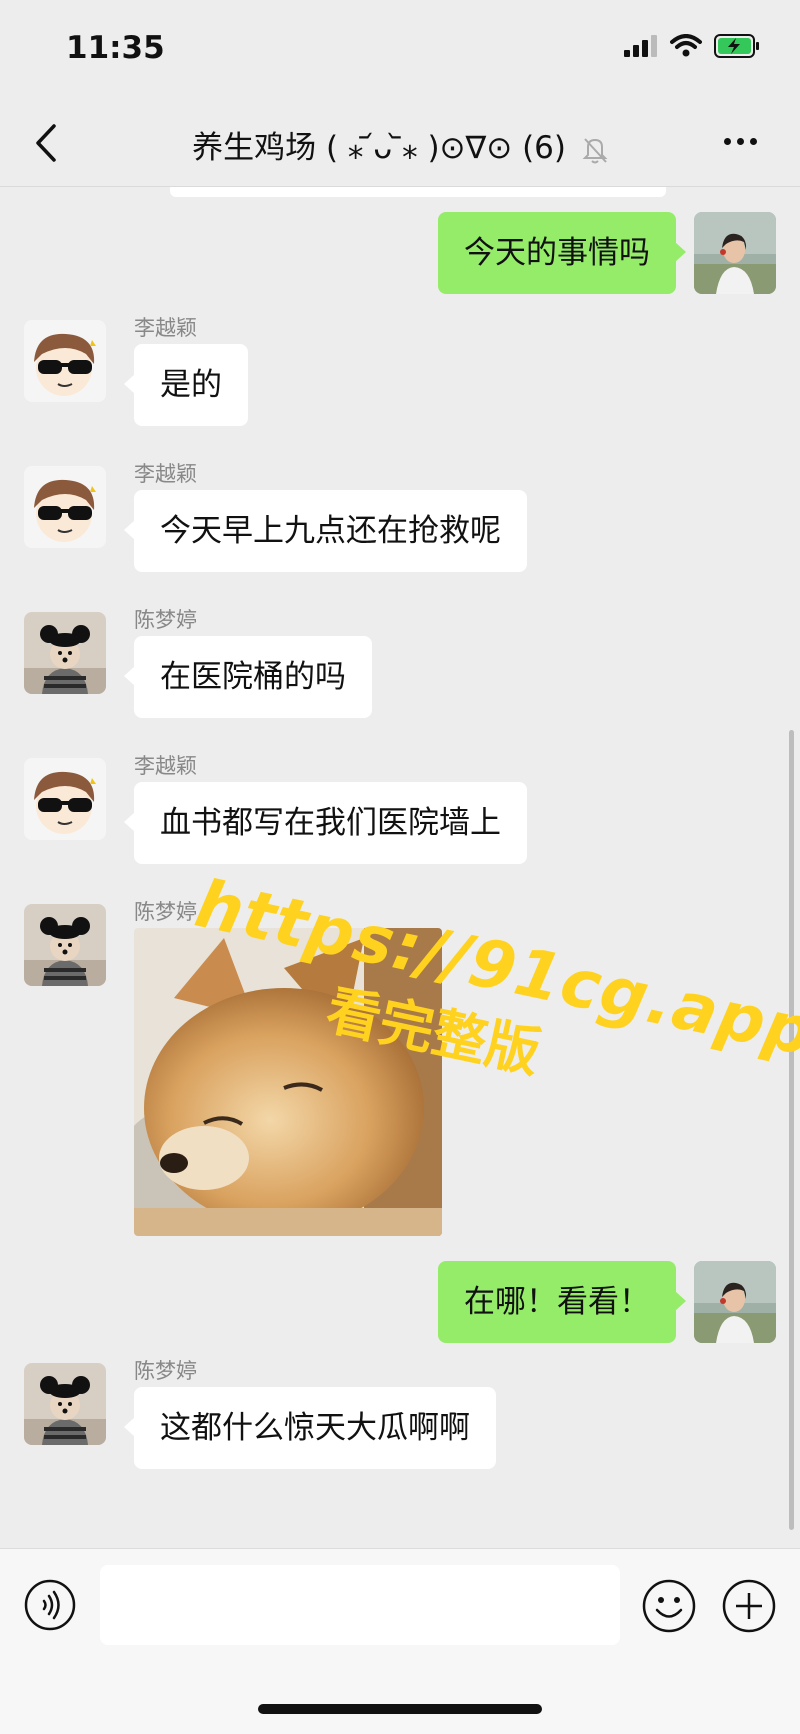  What do you see at coordinates (747, 143) in the screenshot?
I see `more-dots-icon` at bounding box center [747, 143].